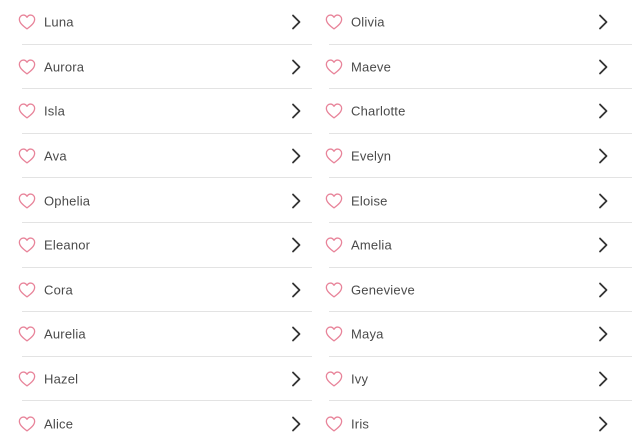 The width and height of the screenshot is (640, 446). What do you see at coordinates (473, 67) in the screenshot?
I see `name-row: Maeve` at bounding box center [473, 67].